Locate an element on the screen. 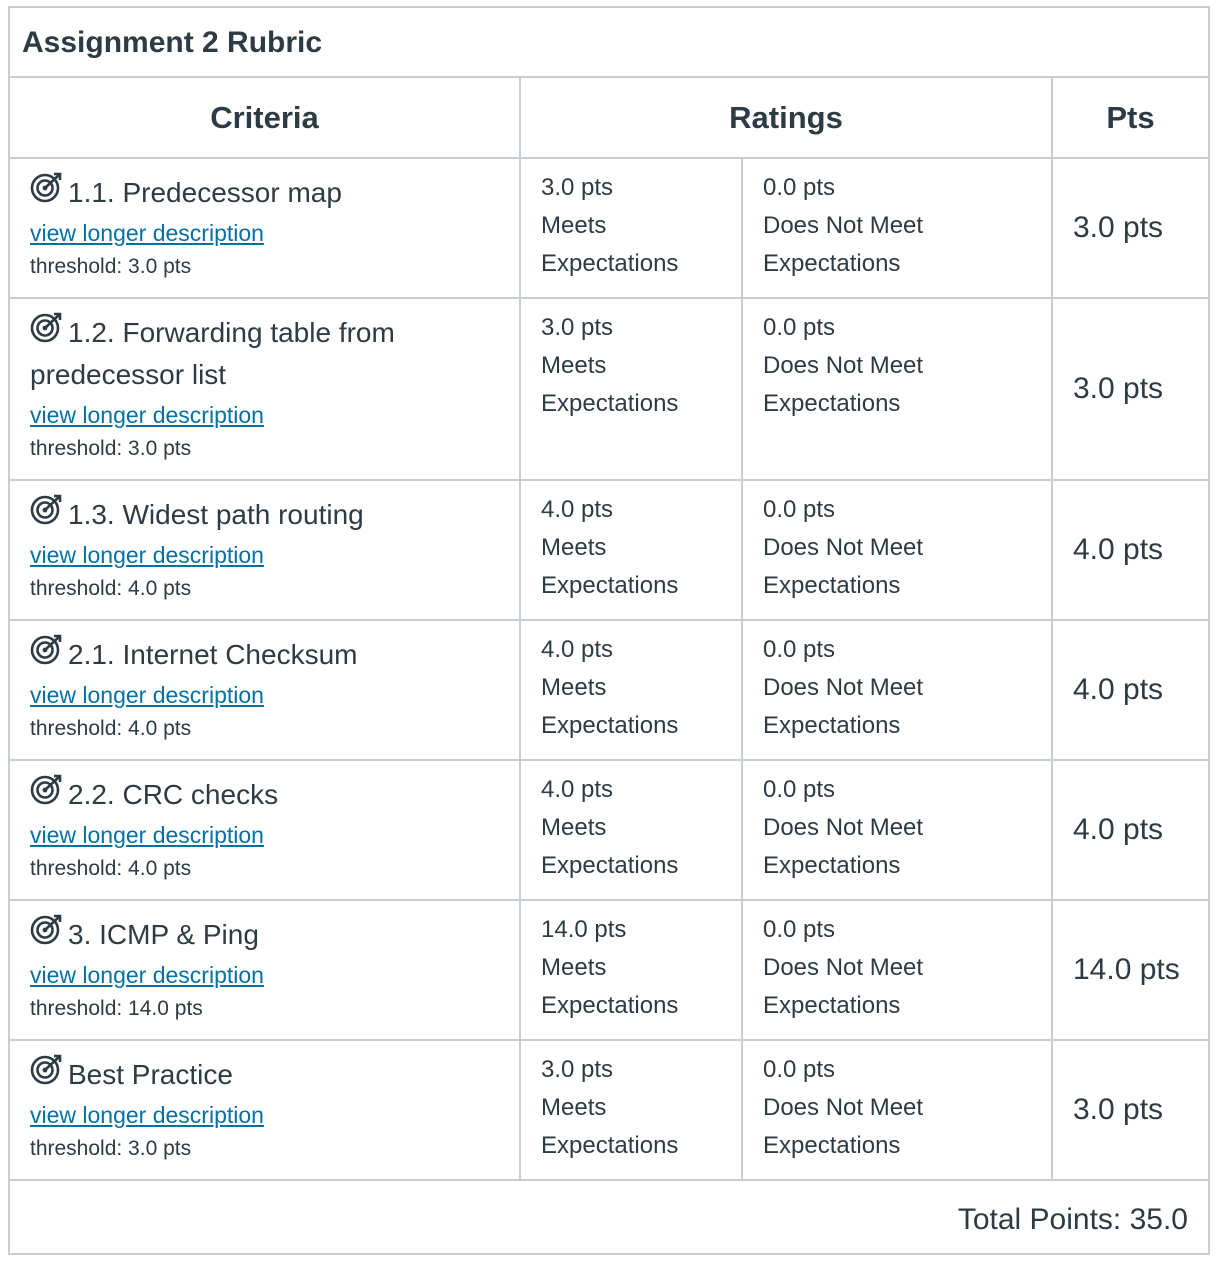 The height and width of the screenshot is (1262, 1218). header-criteria: Criteria is located at coordinates (265, 118).